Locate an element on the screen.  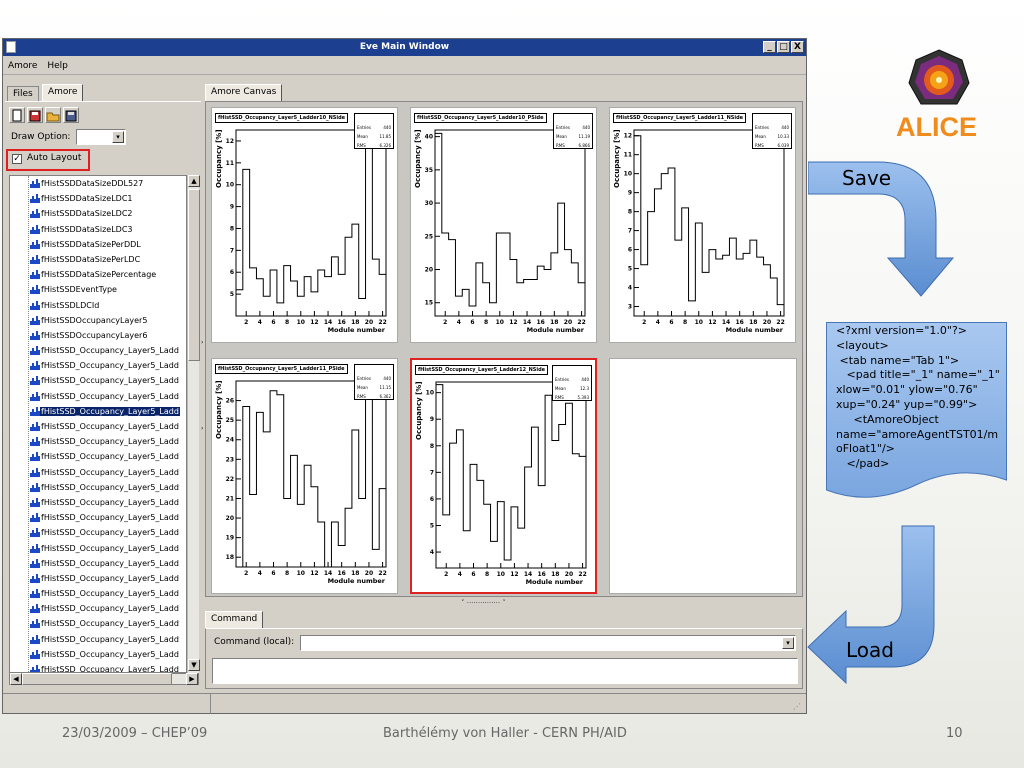
y-tick-label: 12 is located at coordinates (628, 136).